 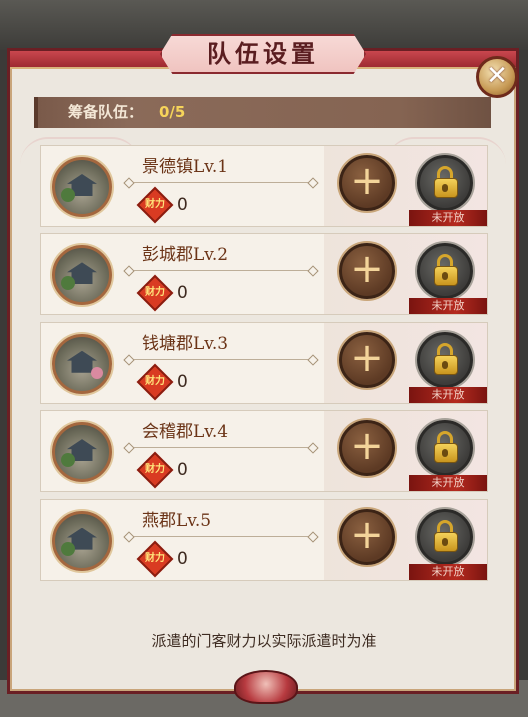 I want to click on title-plaque: 队伍设置, so click(x=263, y=54).